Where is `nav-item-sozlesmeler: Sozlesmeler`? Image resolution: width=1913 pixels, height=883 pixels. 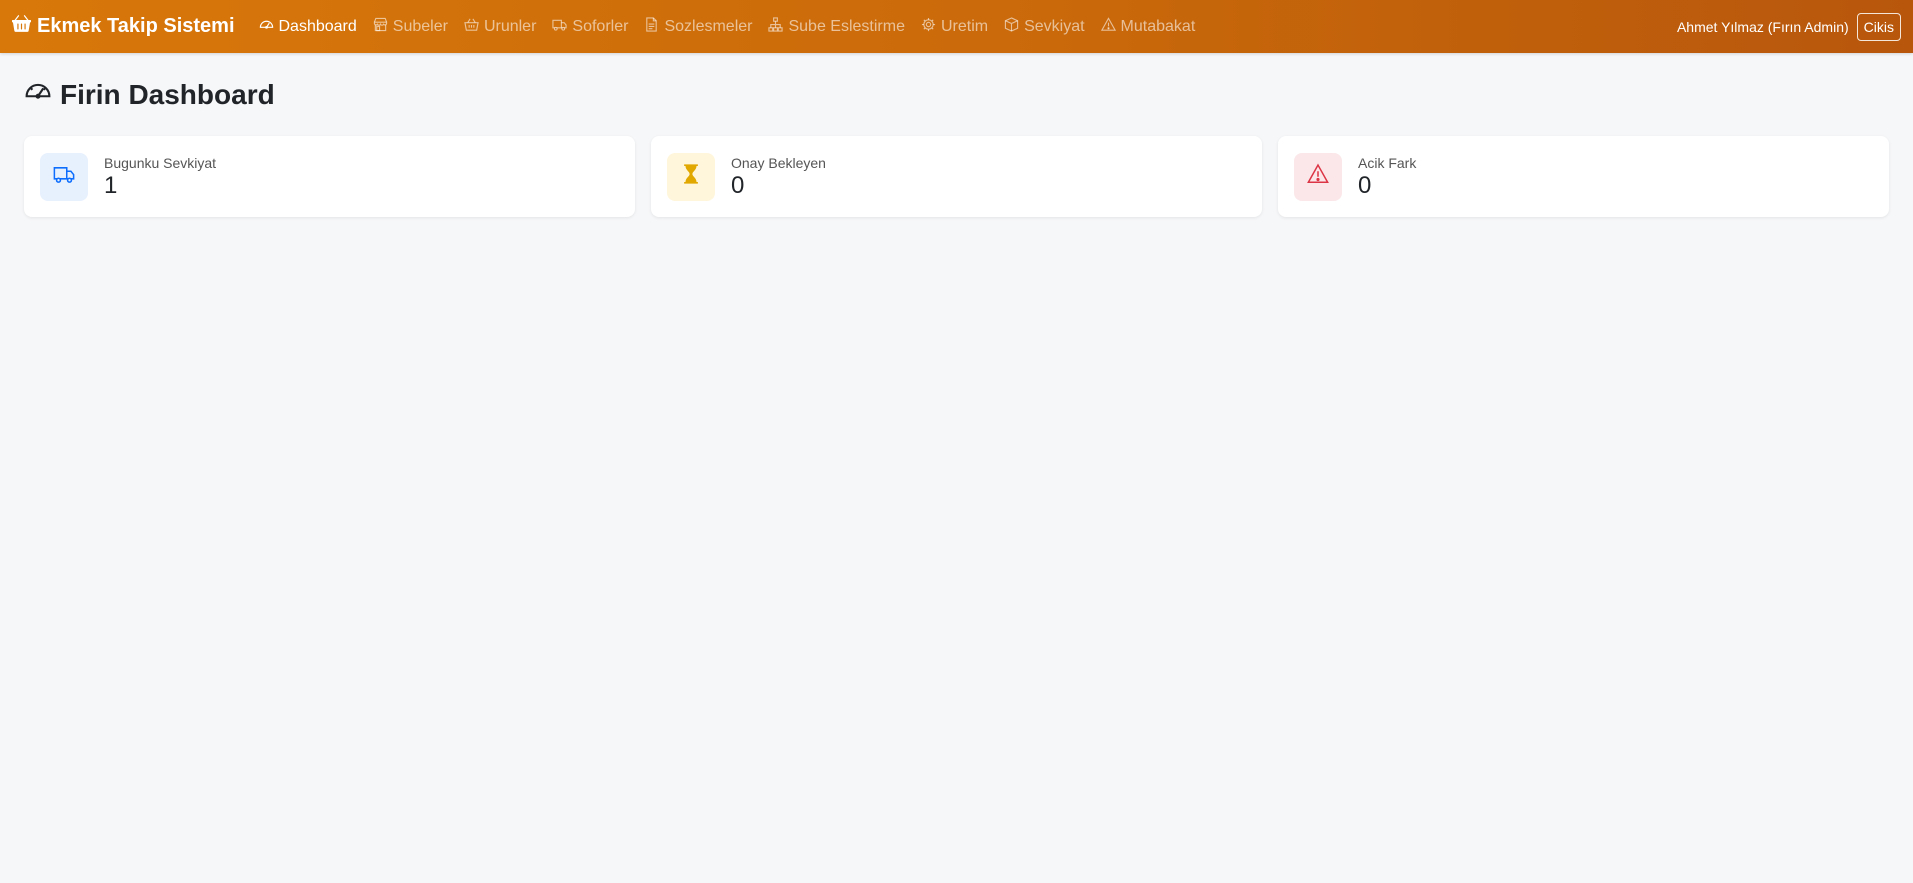
nav-item-sozlesmeler: Sozlesmeler is located at coordinates (698, 26).